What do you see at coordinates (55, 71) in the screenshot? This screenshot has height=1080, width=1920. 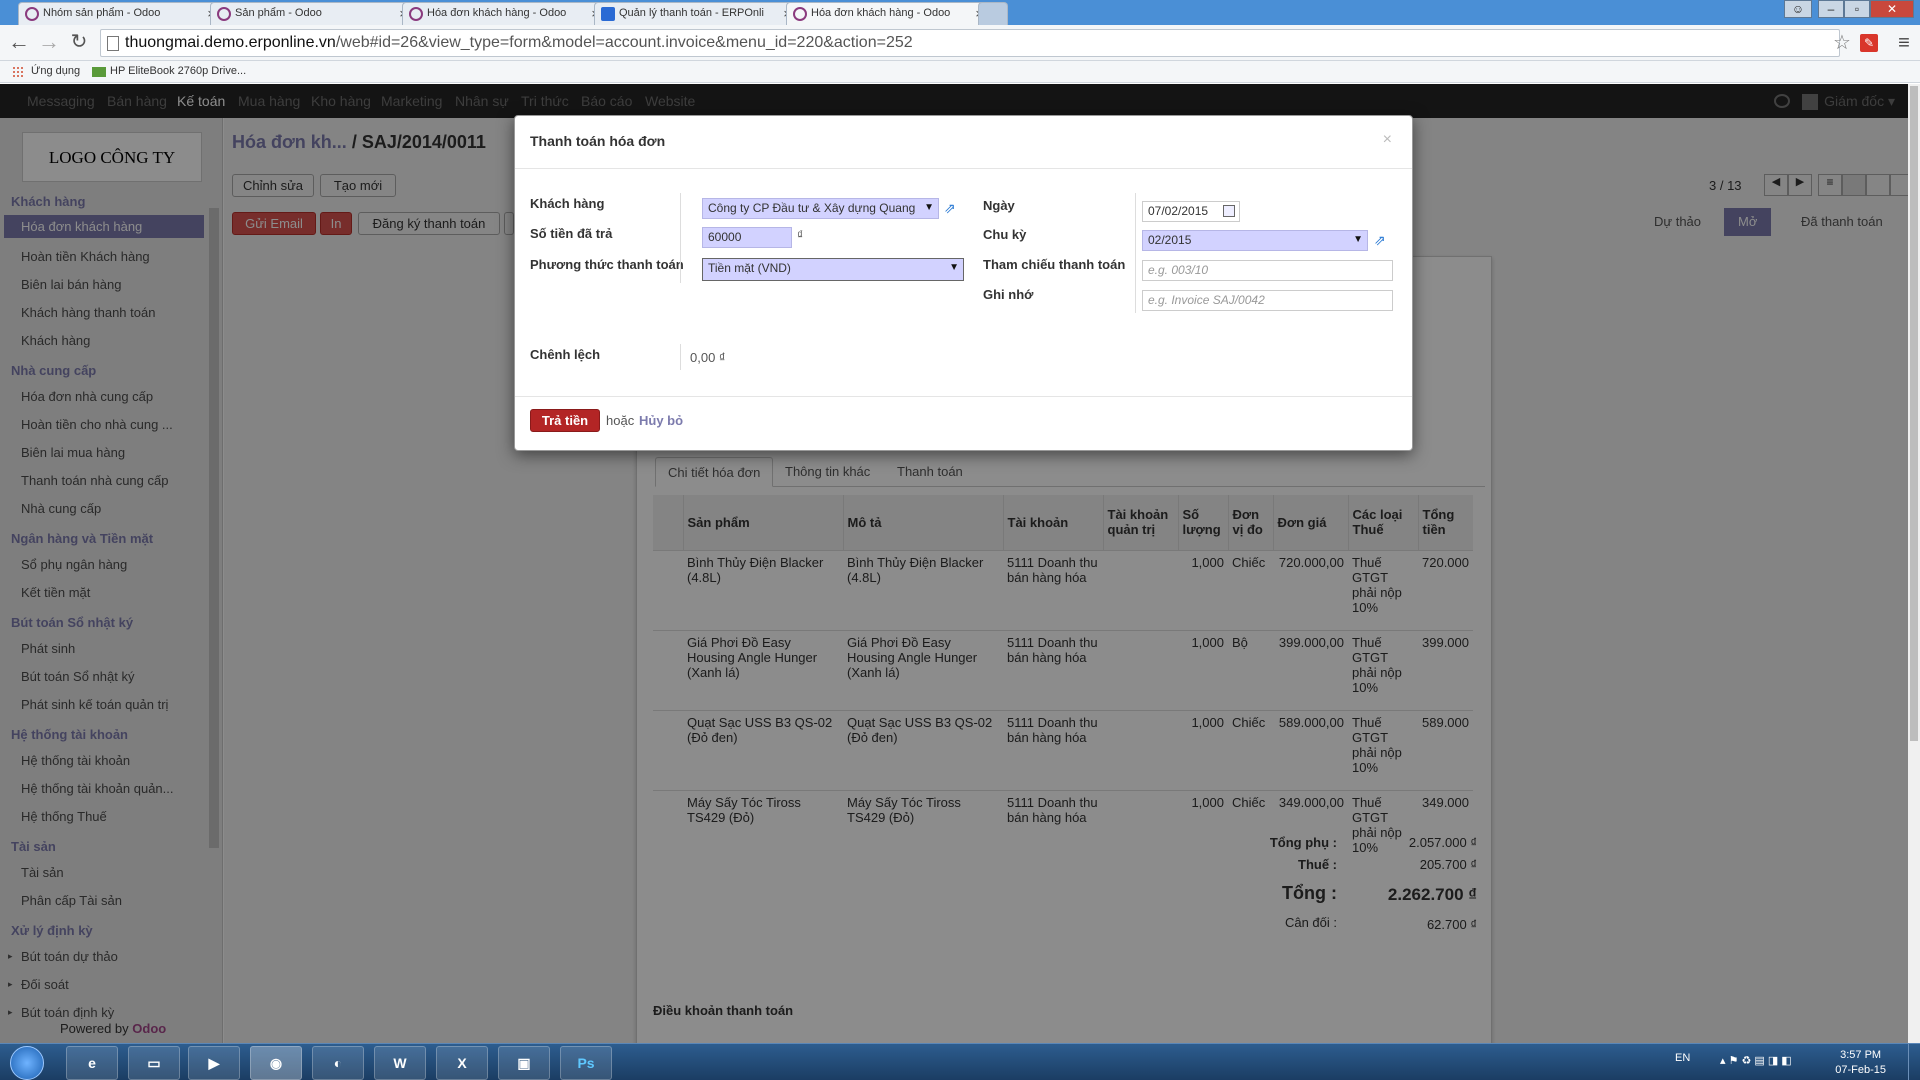 I see `bookmark-apps: Ứng dụng` at bounding box center [55, 71].